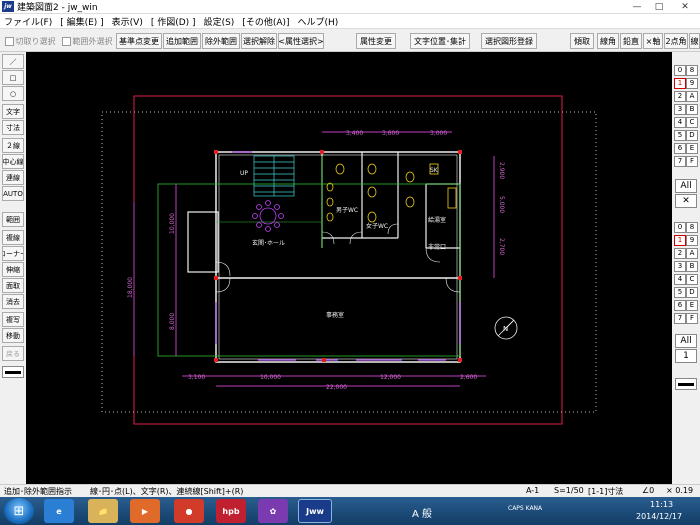 This screenshot has height=525, width=700. What do you see at coordinates (582, 41) in the screenshot?
I see `slope-take-button: 傾取` at bounding box center [582, 41].